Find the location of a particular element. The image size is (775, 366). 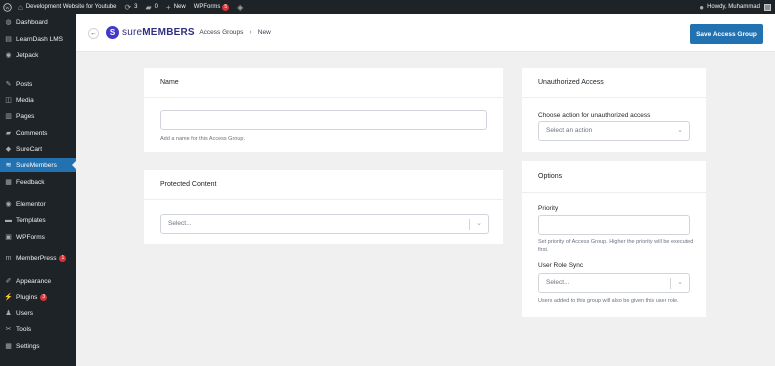

folder-icon: ▬ is located at coordinates (8, 220).